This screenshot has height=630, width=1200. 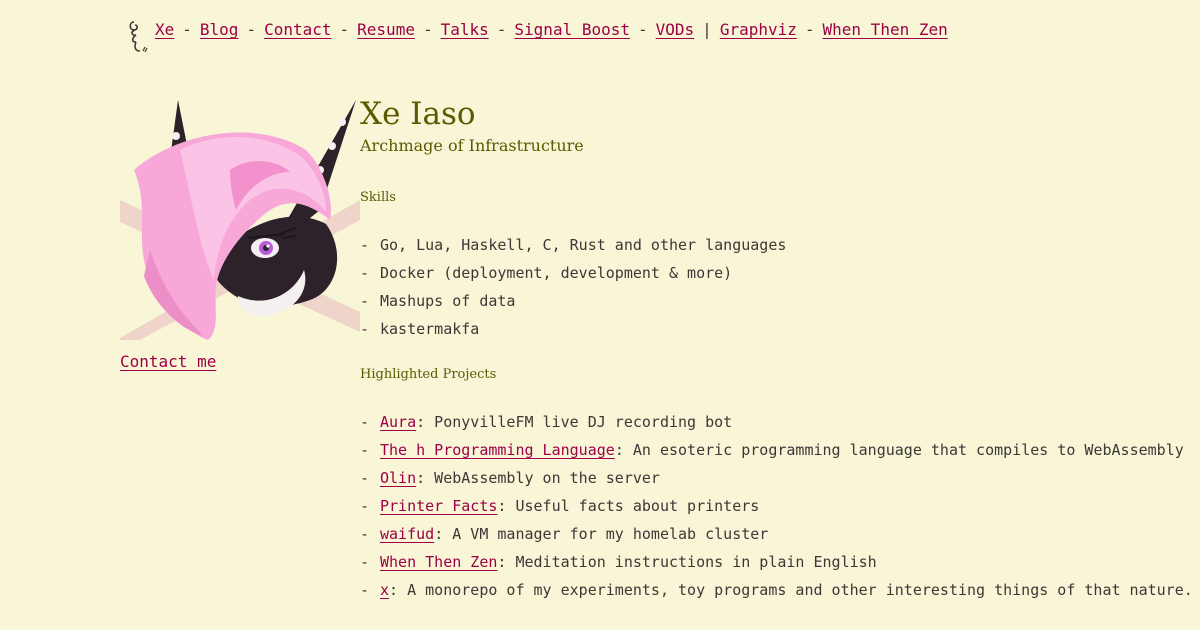 I want to click on project-link-olin: Olin, so click(x=398, y=478).